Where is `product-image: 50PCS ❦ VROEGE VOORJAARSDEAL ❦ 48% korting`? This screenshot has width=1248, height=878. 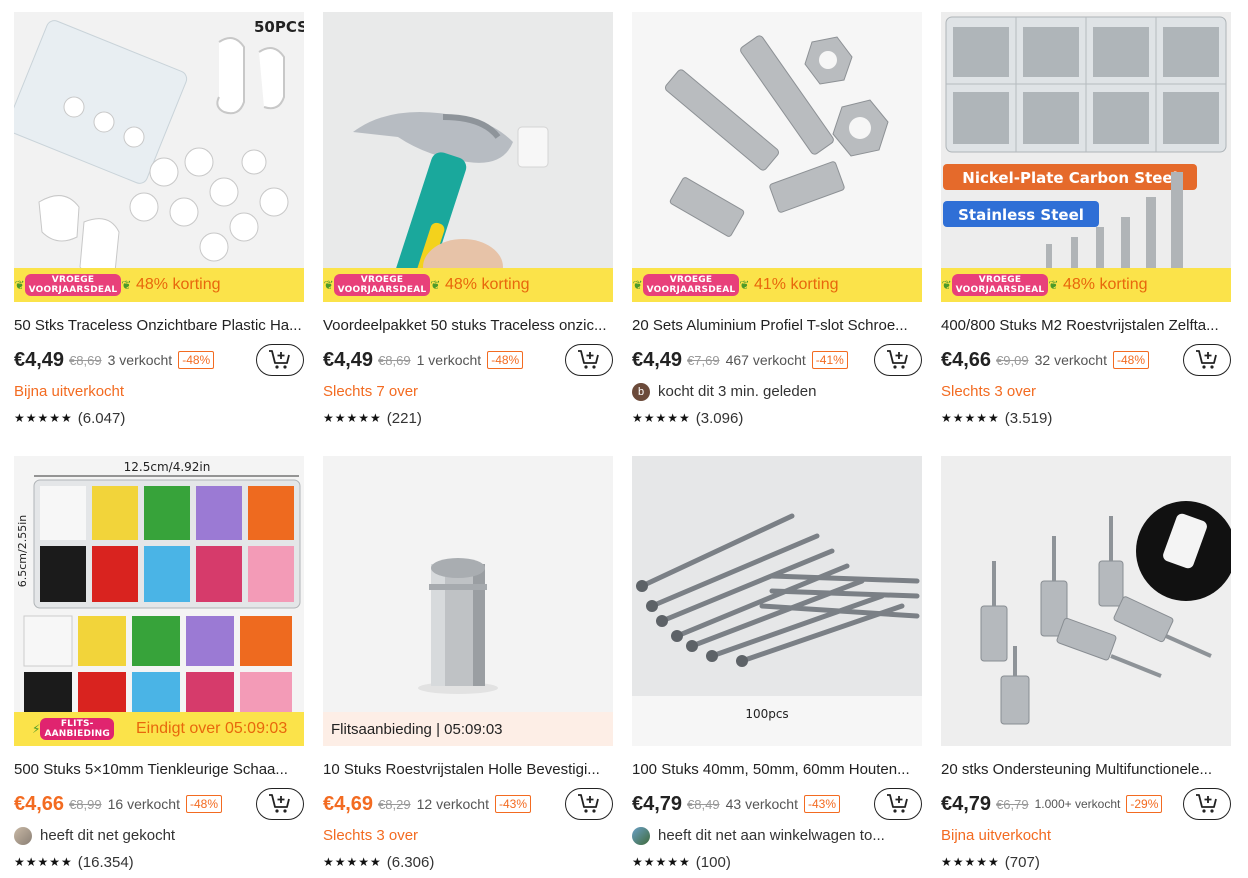 product-image: 50PCS ❦ VROEGE VOORJAARSDEAL ❦ 48% korting is located at coordinates (159, 157).